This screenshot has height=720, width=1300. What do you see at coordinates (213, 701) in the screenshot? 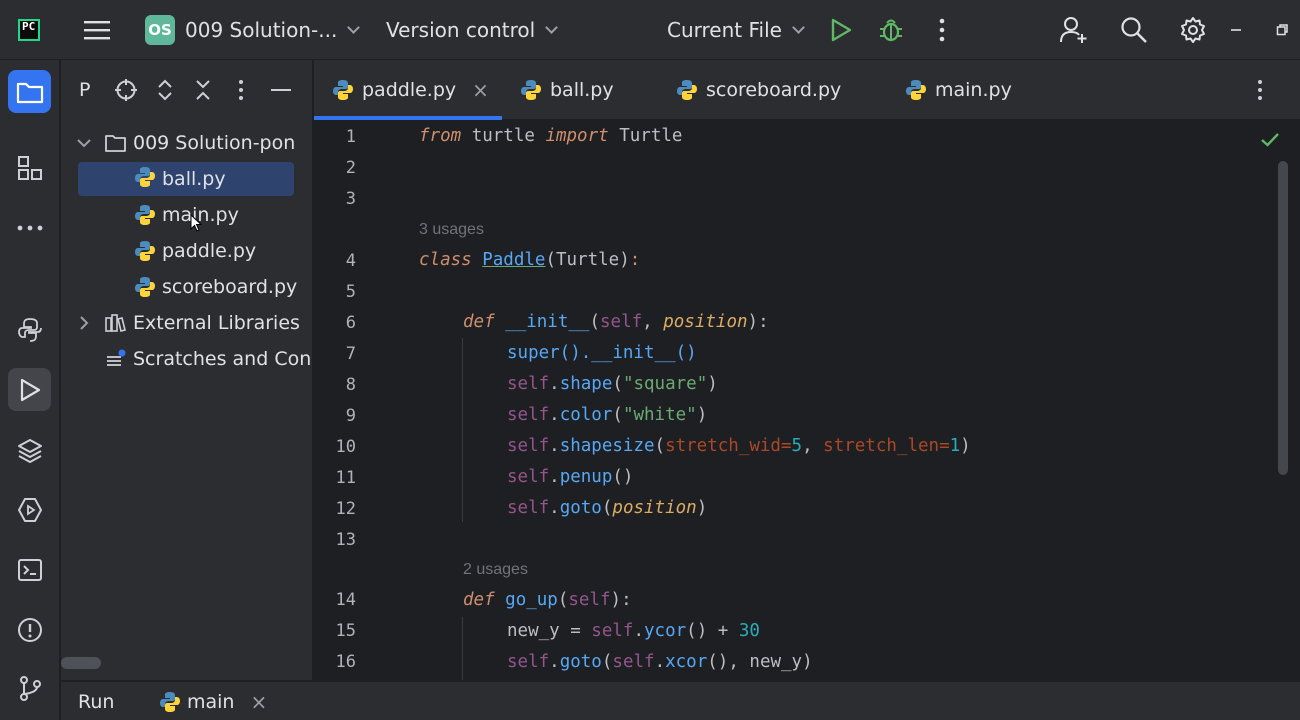
I see `run-tab-main: main ×` at bounding box center [213, 701].